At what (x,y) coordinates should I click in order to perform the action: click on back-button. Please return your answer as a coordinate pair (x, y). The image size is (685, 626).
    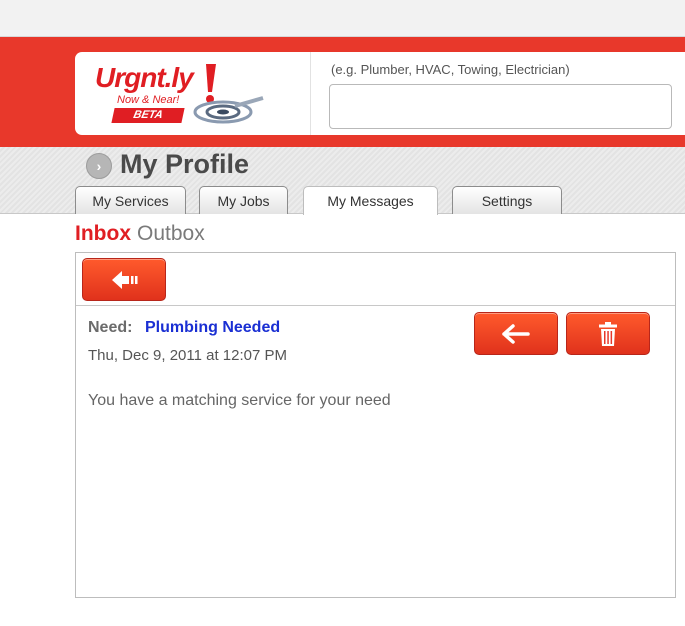
    Looking at the image, I should click on (124, 279).